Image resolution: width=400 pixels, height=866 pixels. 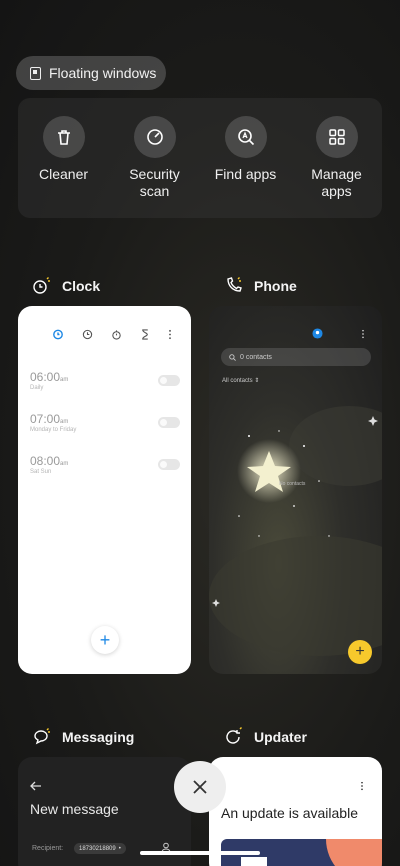 I want to click on dial-button: +, so click(x=360, y=652).